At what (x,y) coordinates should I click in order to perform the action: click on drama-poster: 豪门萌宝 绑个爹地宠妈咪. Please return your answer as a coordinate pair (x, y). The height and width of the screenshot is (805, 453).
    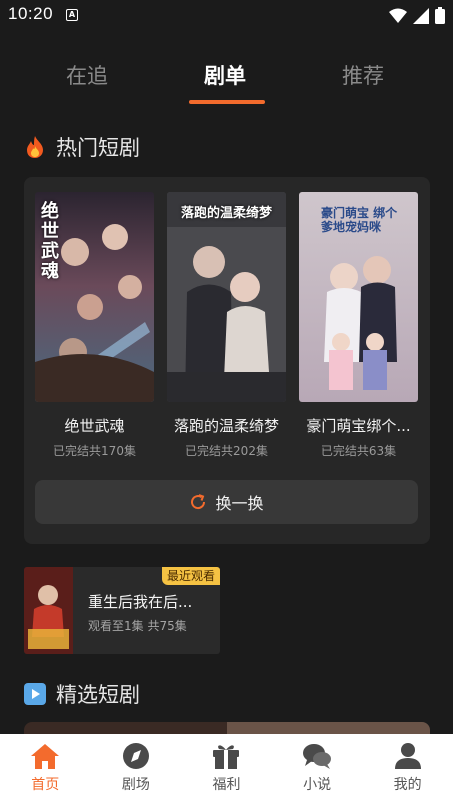
    Looking at the image, I should click on (358, 297).